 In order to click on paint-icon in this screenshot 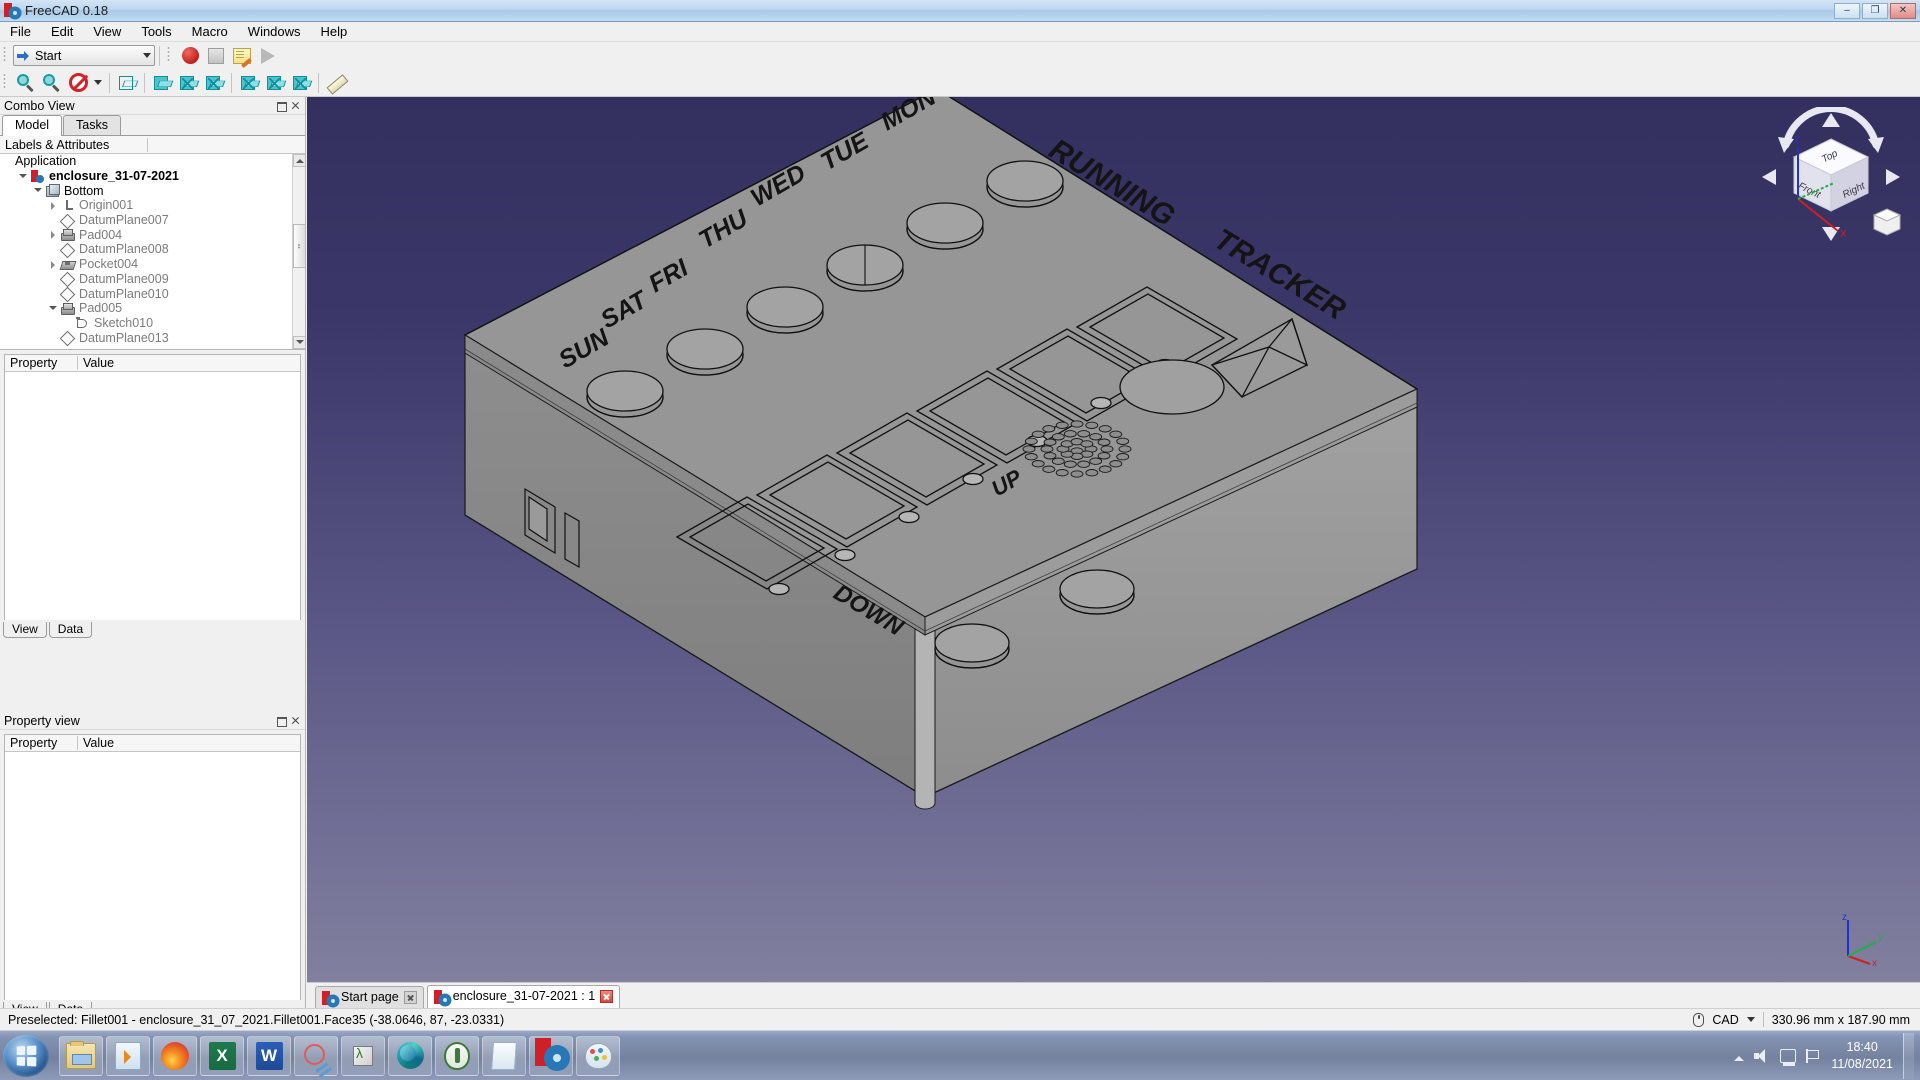, I will do `click(598, 1055)`.